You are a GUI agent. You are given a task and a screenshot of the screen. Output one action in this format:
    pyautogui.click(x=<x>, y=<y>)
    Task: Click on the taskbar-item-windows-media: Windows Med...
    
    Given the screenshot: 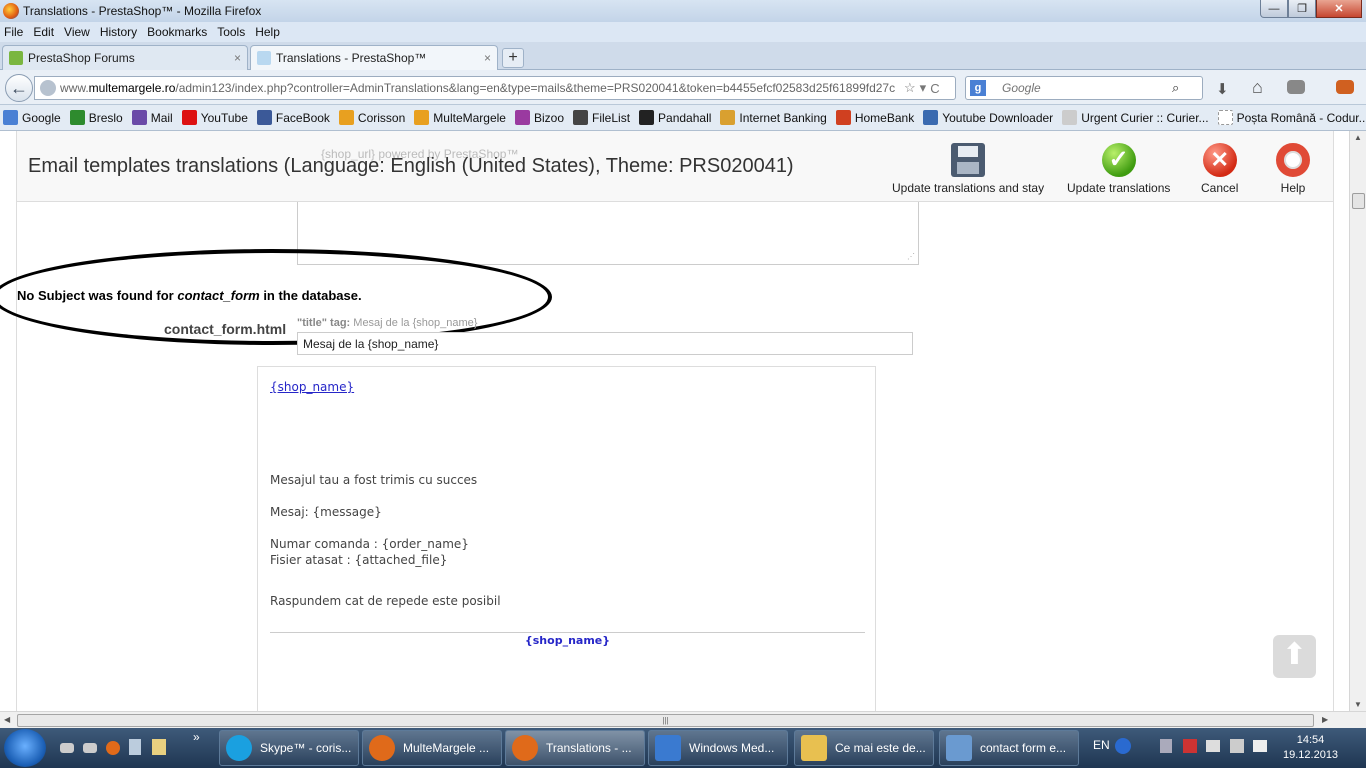 What is the action you would take?
    pyautogui.click(x=718, y=748)
    